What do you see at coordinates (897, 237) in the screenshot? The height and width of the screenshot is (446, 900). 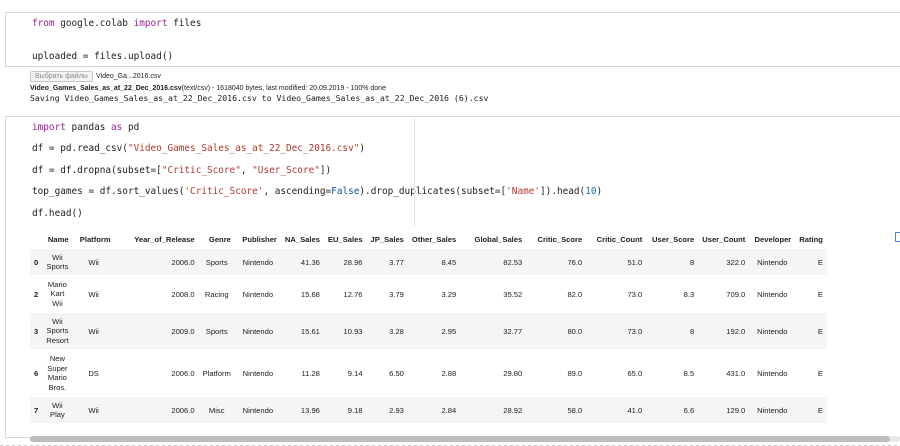 I see `table-view-icon` at bounding box center [897, 237].